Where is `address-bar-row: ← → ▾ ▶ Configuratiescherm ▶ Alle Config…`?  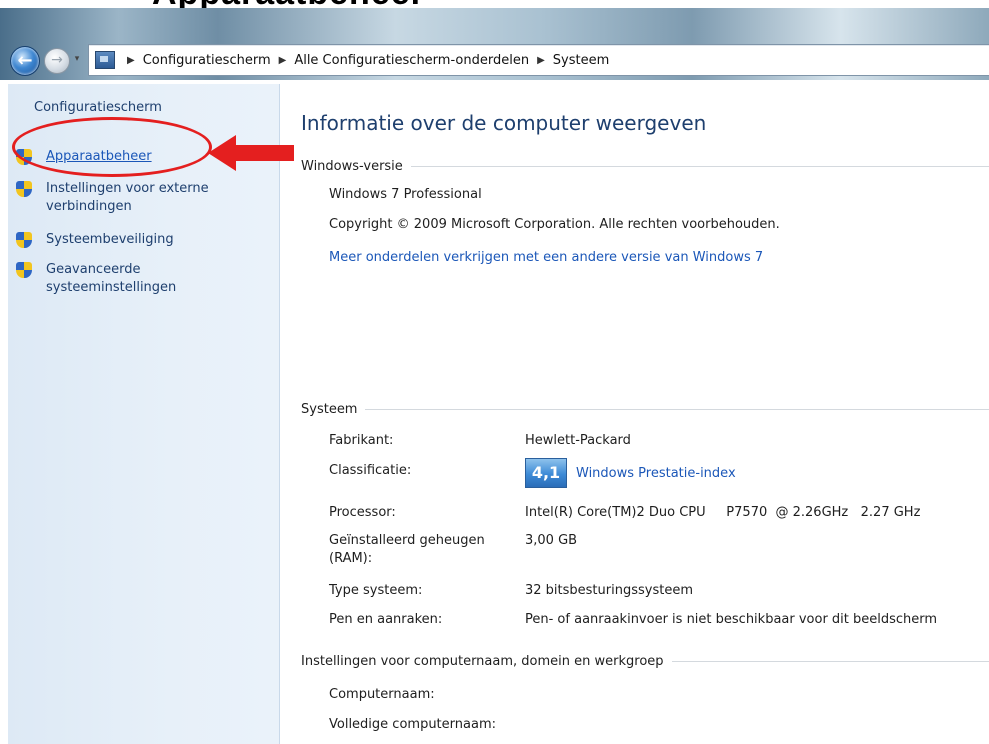 address-bar-row: ← → ▾ ▶ Configuratiescherm ▶ Alle Config… is located at coordinates (494, 59).